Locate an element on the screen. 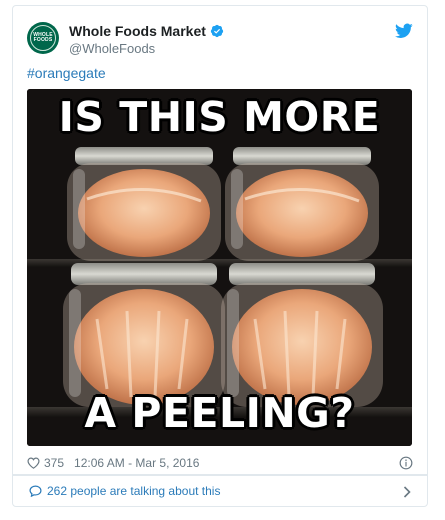  tweet-hashtag: #orangegate is located at coordinates (66, 73).